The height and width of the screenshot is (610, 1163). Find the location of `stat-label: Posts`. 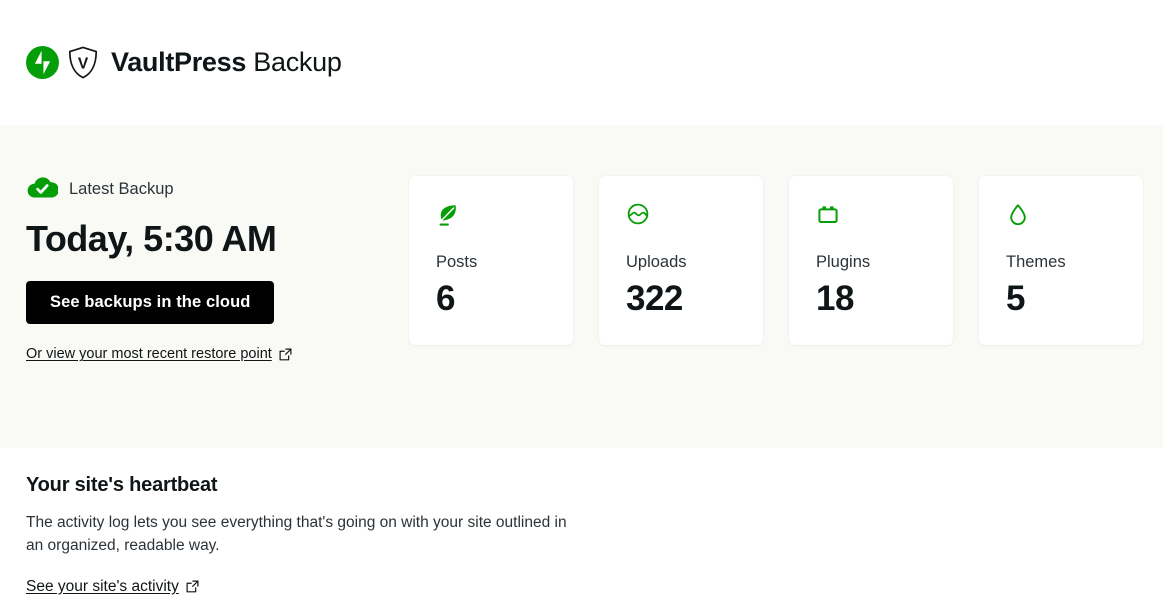

stat-label: Posts is located at coordinates (457, 262).